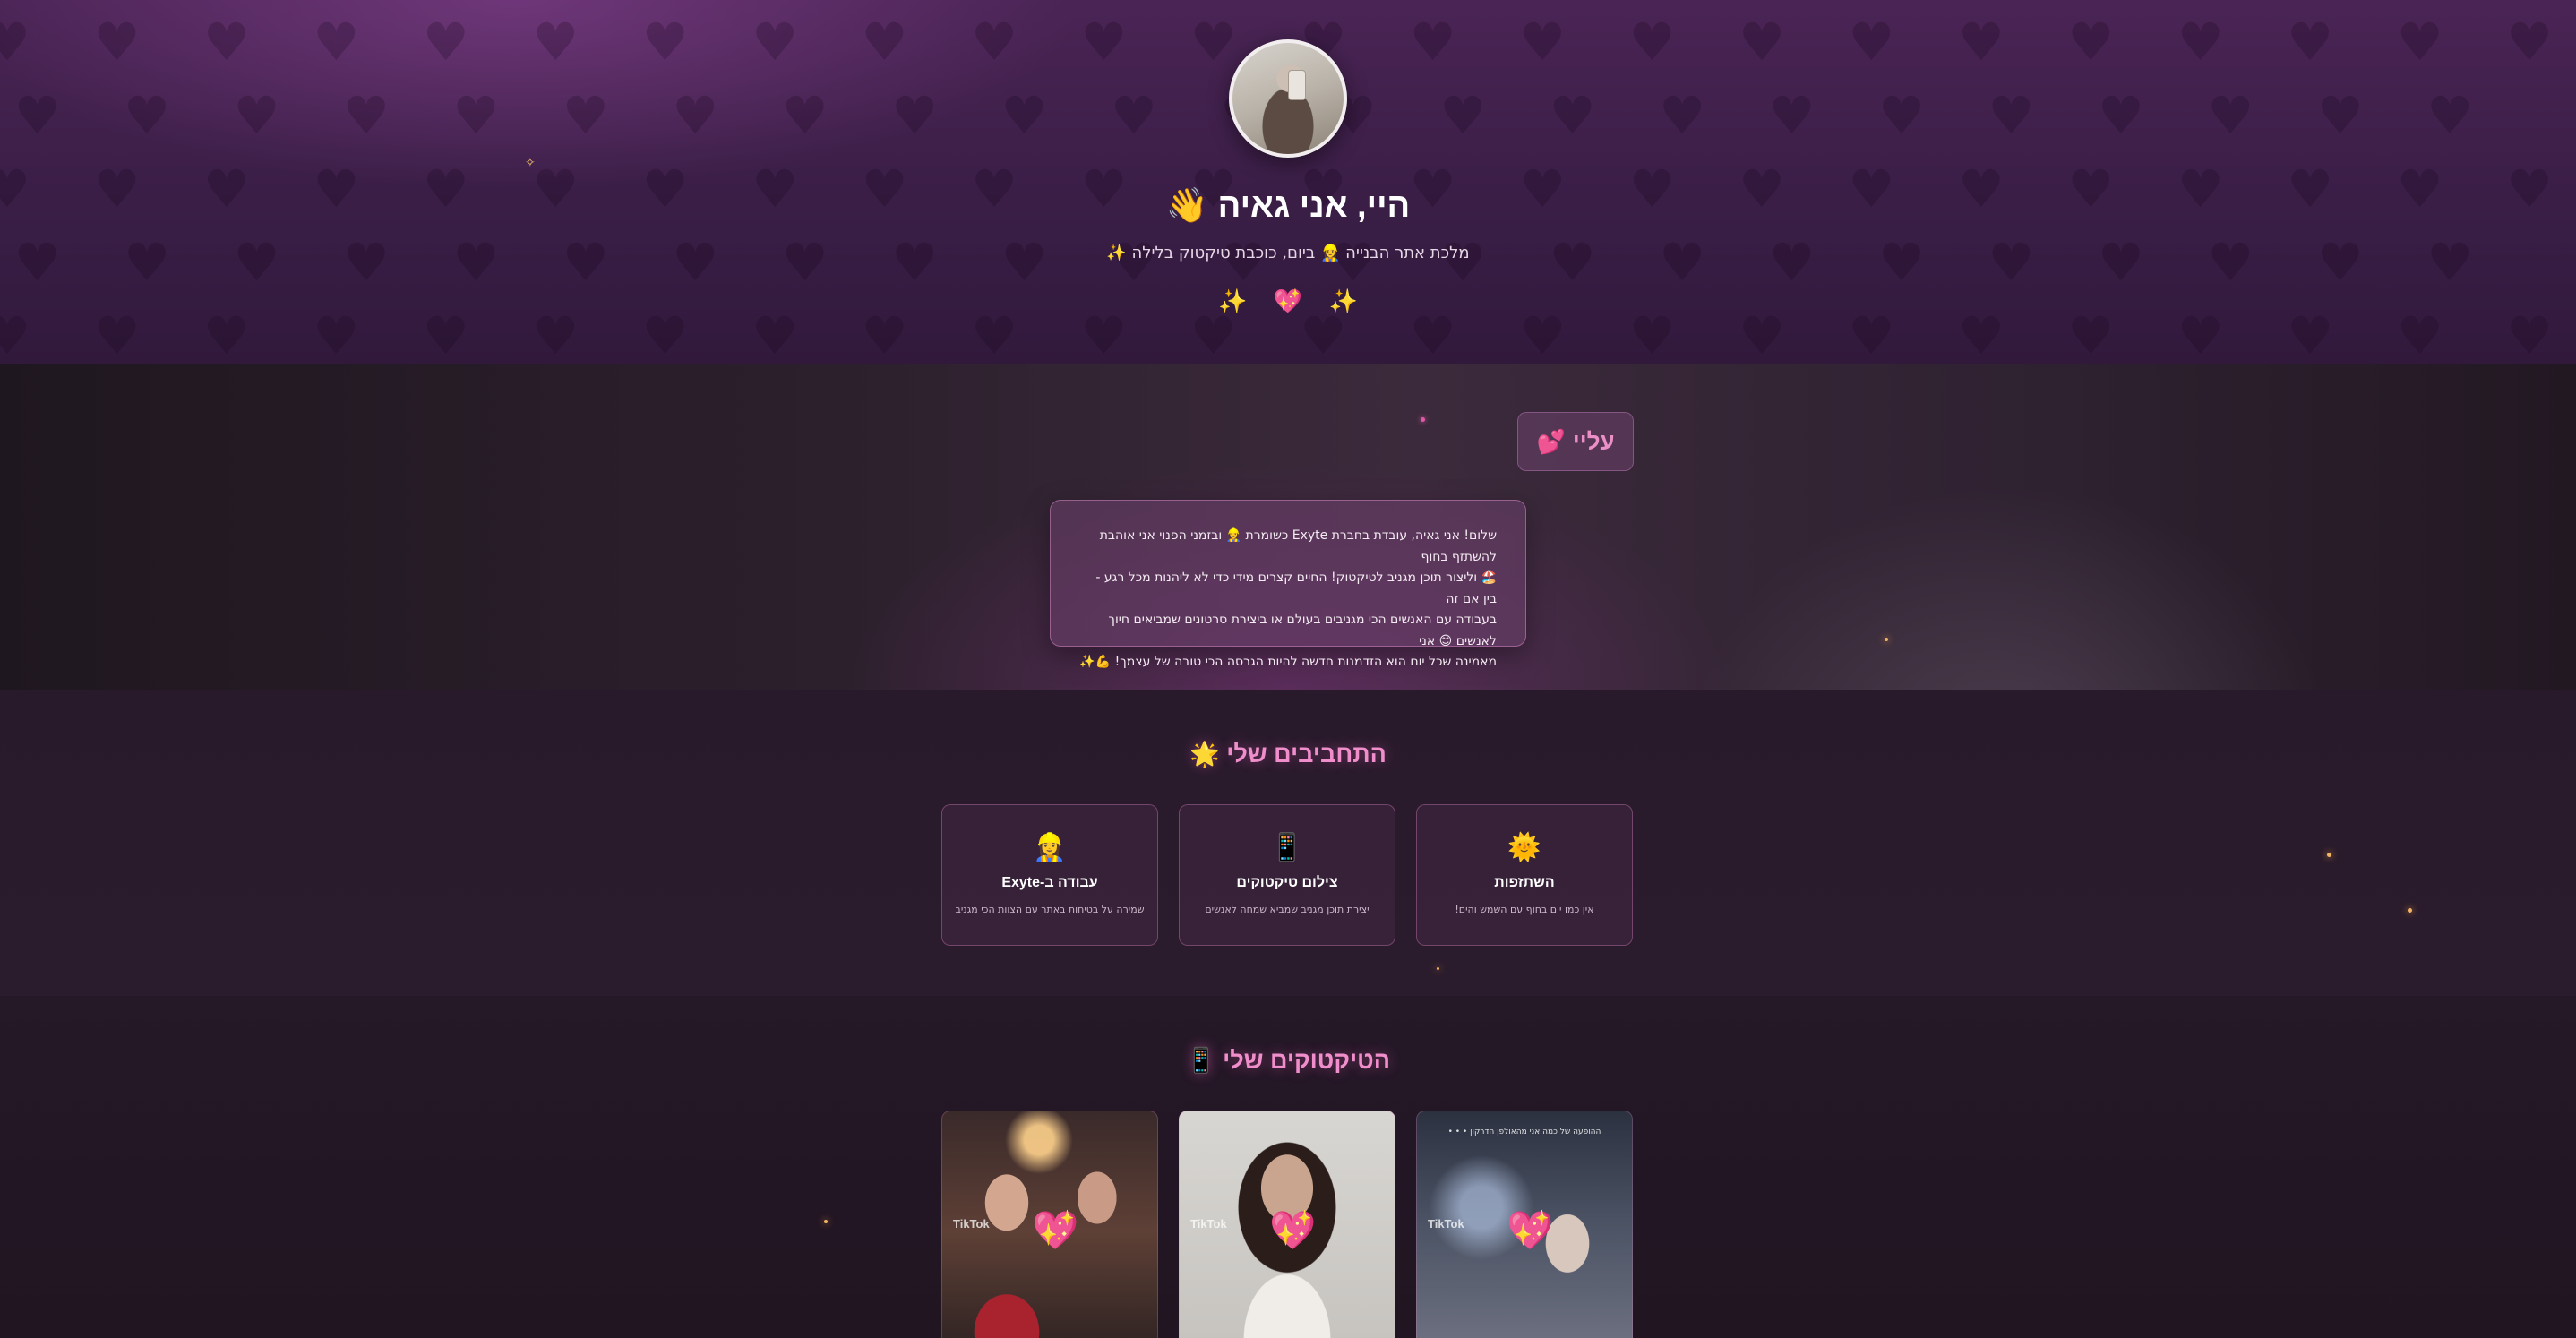 The image size is (2576, 1338). What do you see at coordinates (1050, 909) in the screenshot?
I see `hobby-desc: שמירה על בטיחות באתר עם הצוות הכי מגניב` at bounding box center [1050, 909].